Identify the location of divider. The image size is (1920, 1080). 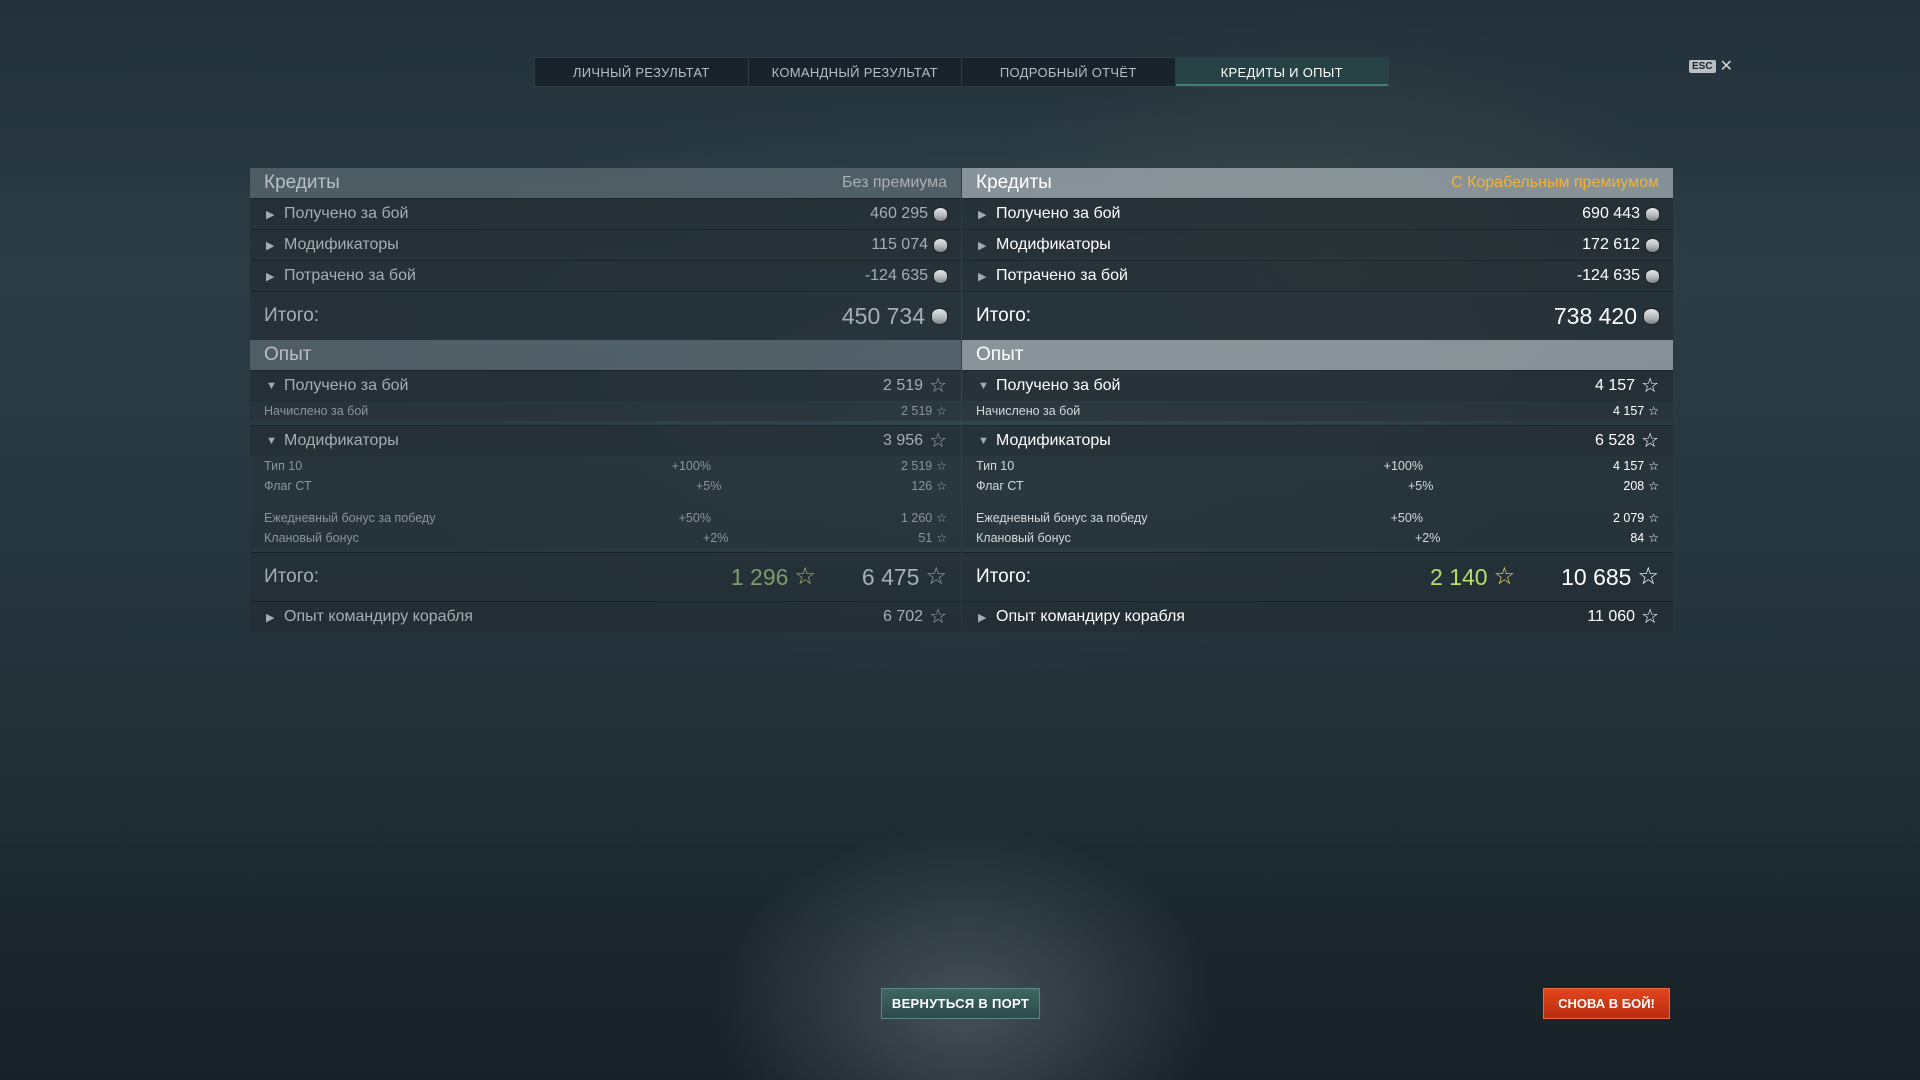
(1317, 502).